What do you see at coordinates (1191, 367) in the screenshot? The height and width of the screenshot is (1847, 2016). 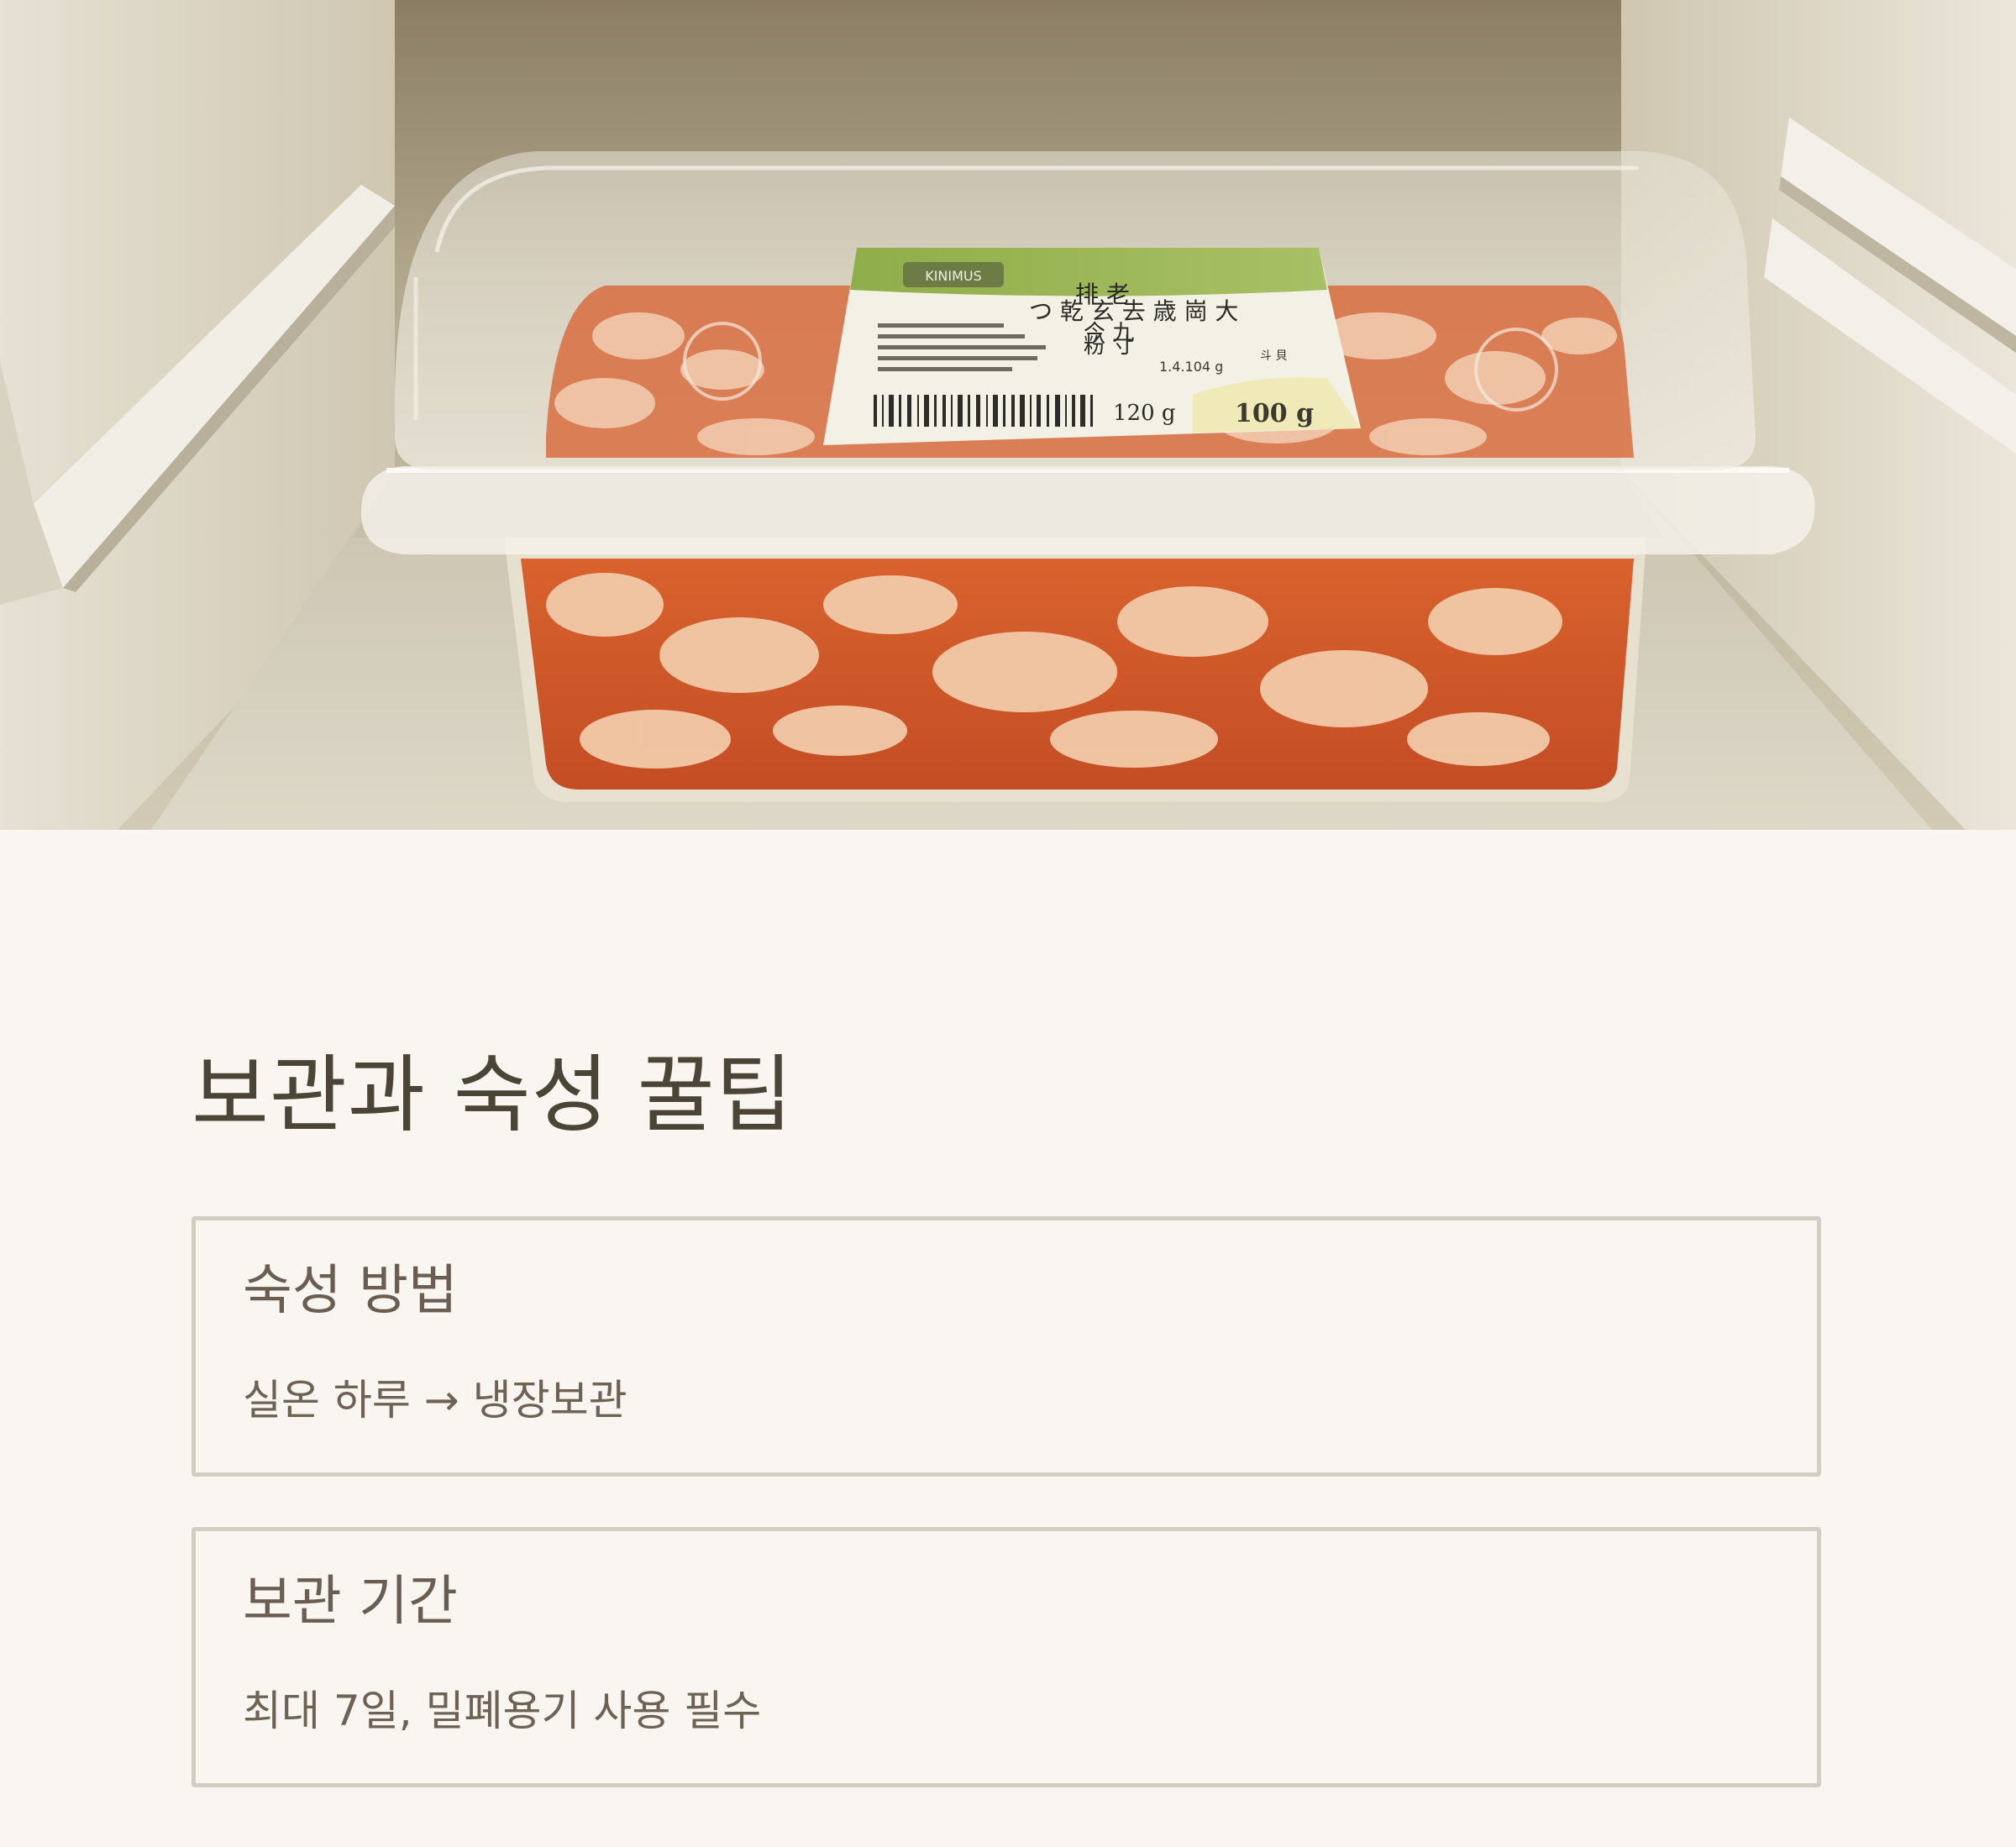 I see `svg-text: 1.4.104 g` at bounding box center [1191, 367].